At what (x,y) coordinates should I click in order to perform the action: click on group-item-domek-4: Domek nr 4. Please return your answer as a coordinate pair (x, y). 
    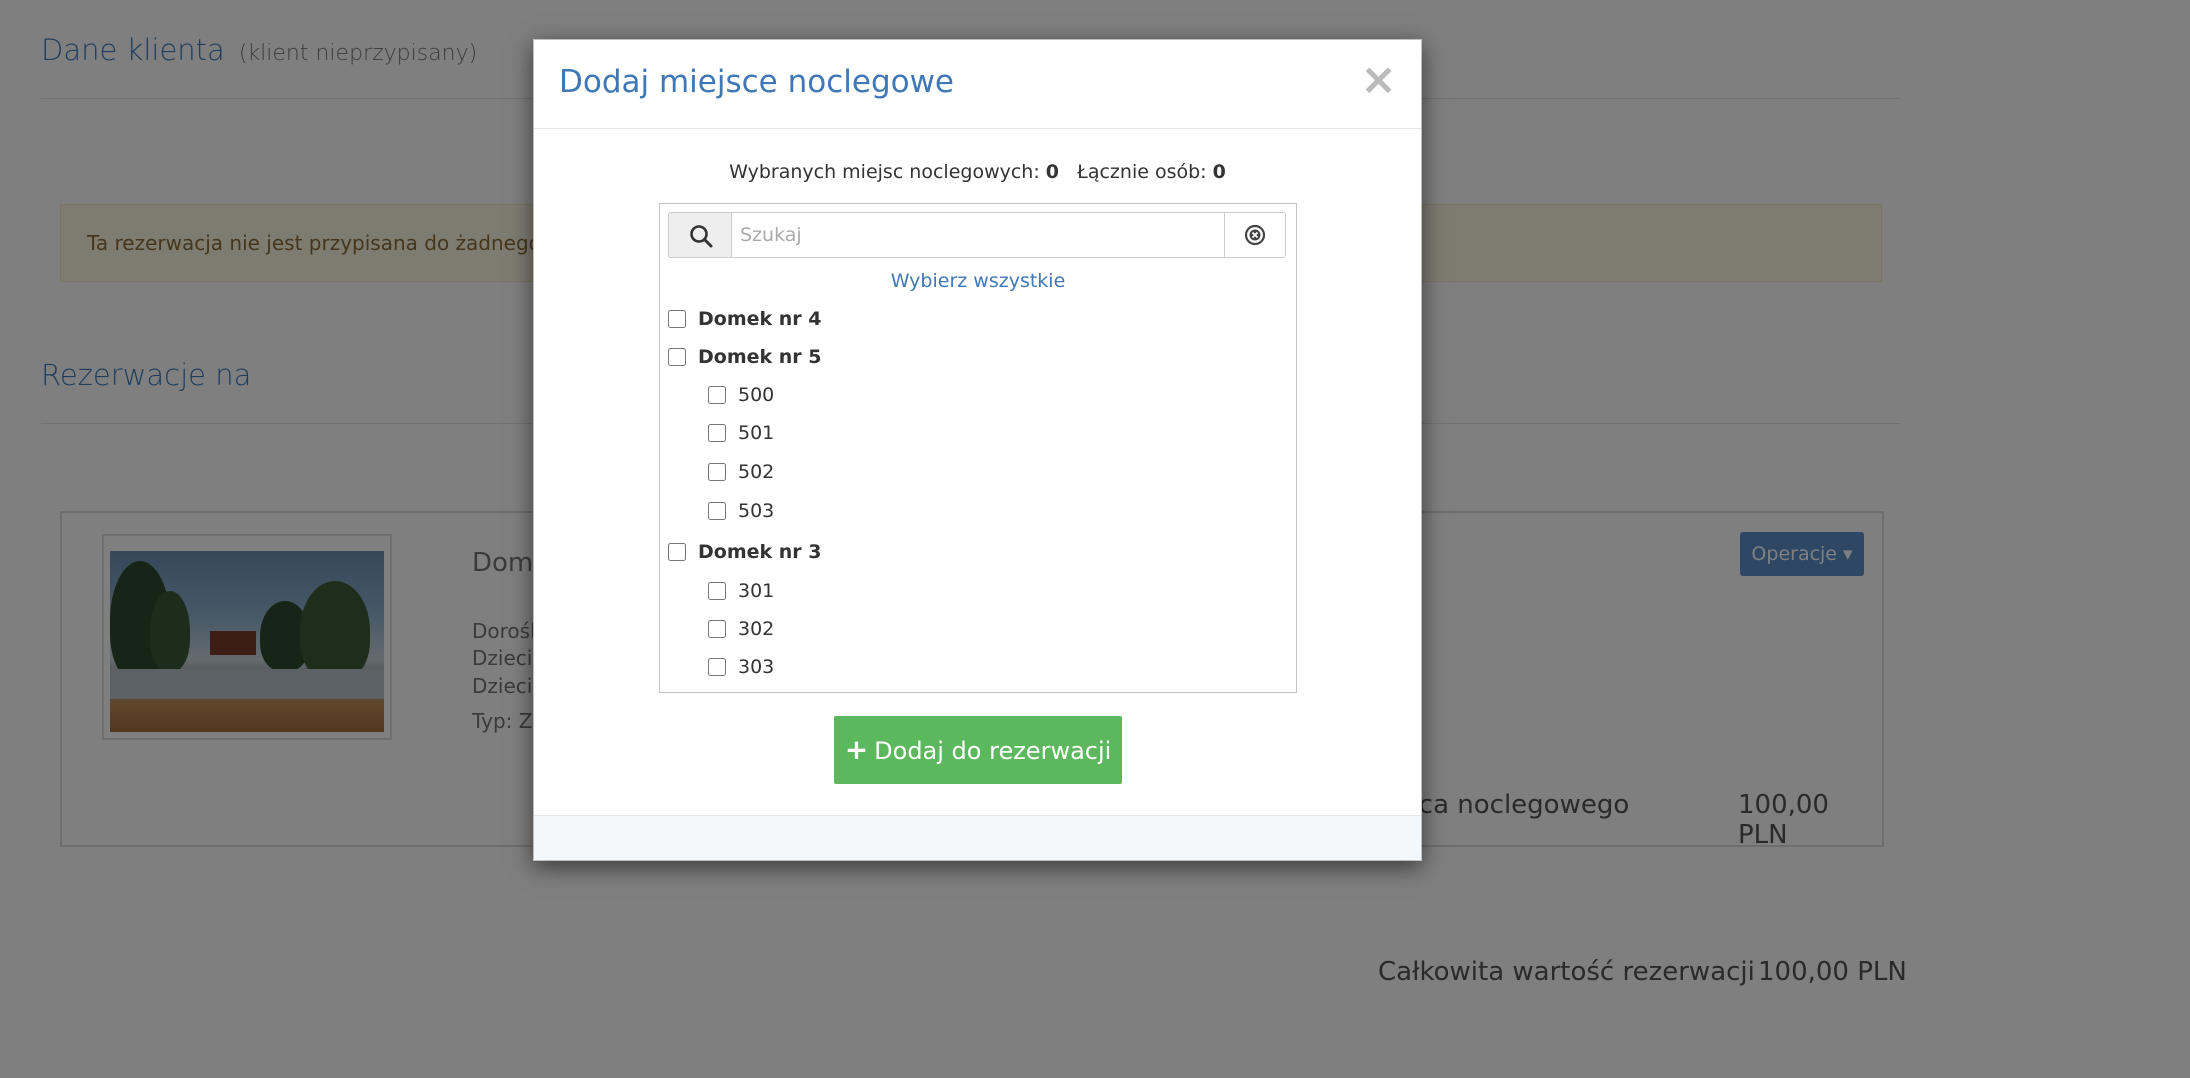
    Looking at the image, I should click on (745, 319).